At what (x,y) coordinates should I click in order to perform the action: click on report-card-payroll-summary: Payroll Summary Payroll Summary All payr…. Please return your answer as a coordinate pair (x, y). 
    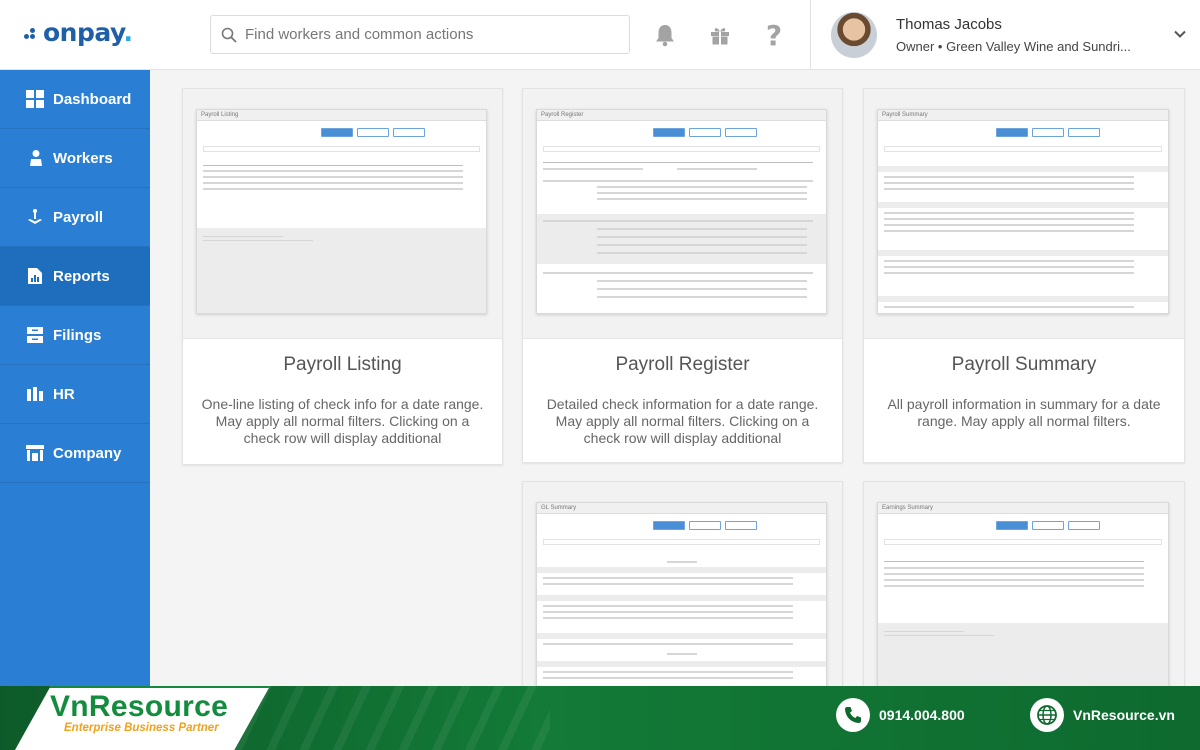
    Looking at the image, I should click on (1024, 275).